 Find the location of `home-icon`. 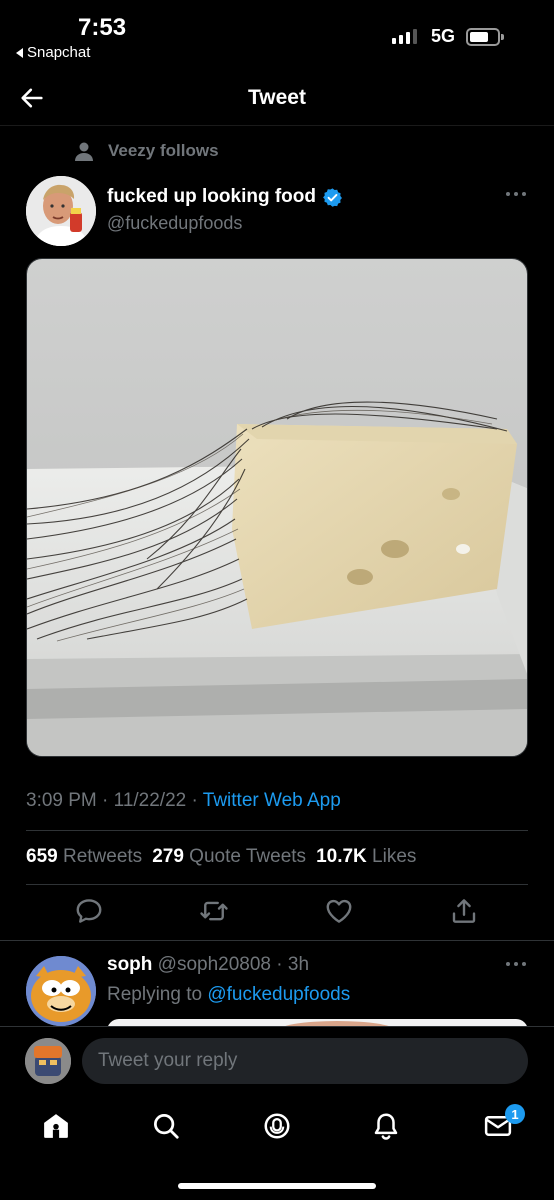

home-icon is located at coordinates (56, 1126).